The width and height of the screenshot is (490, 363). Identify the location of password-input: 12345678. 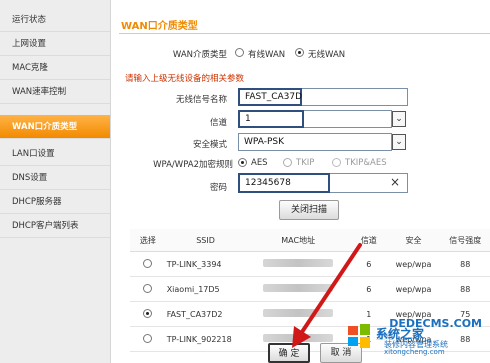
(284, 183).